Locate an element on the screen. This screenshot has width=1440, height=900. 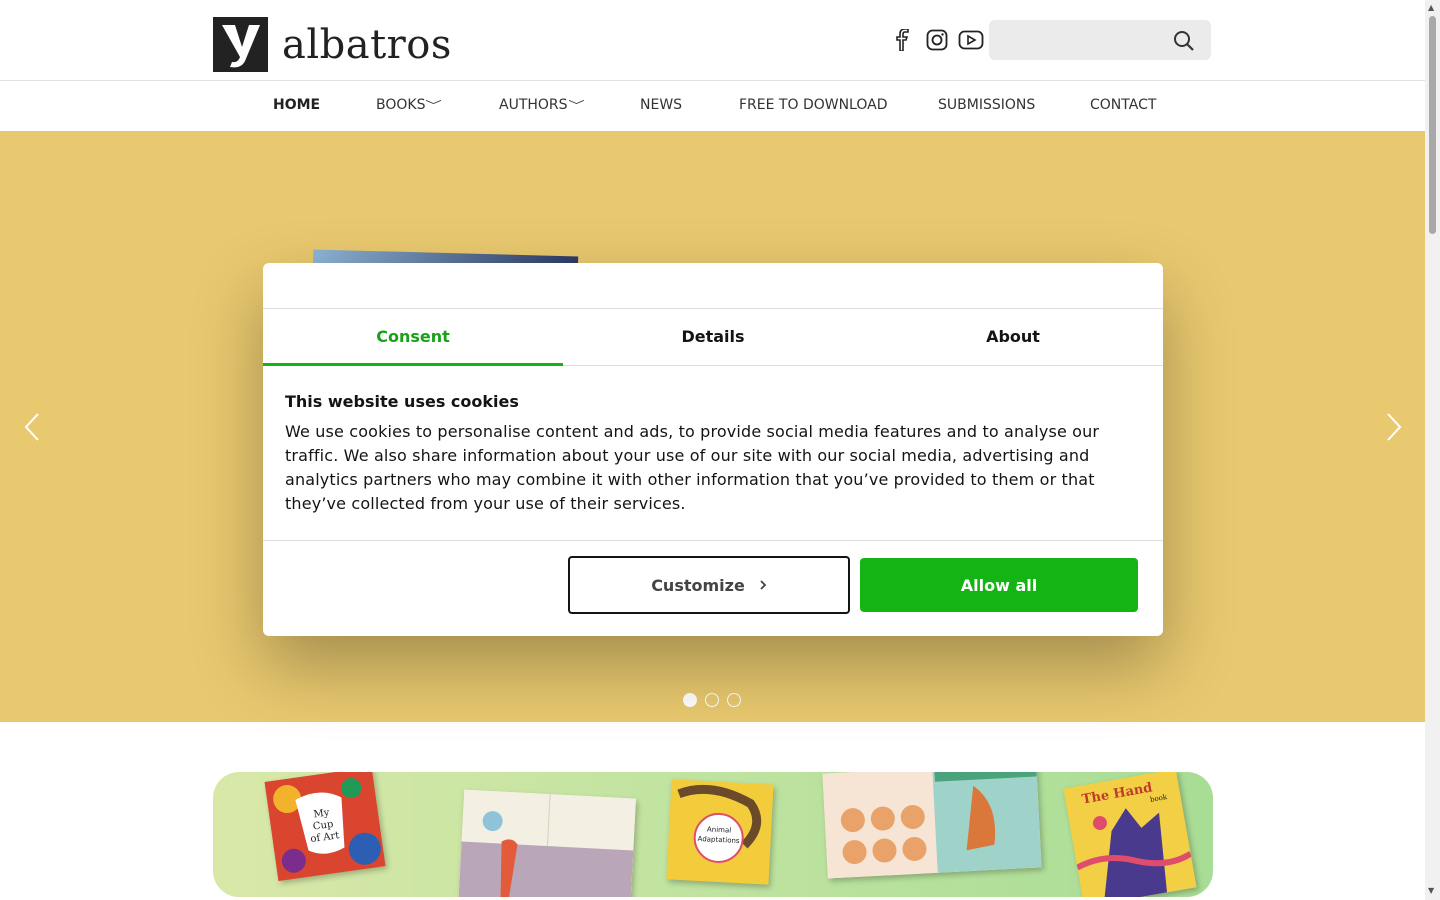
scroll-down-icon: ▼ is located at coordinates (1431, 890).